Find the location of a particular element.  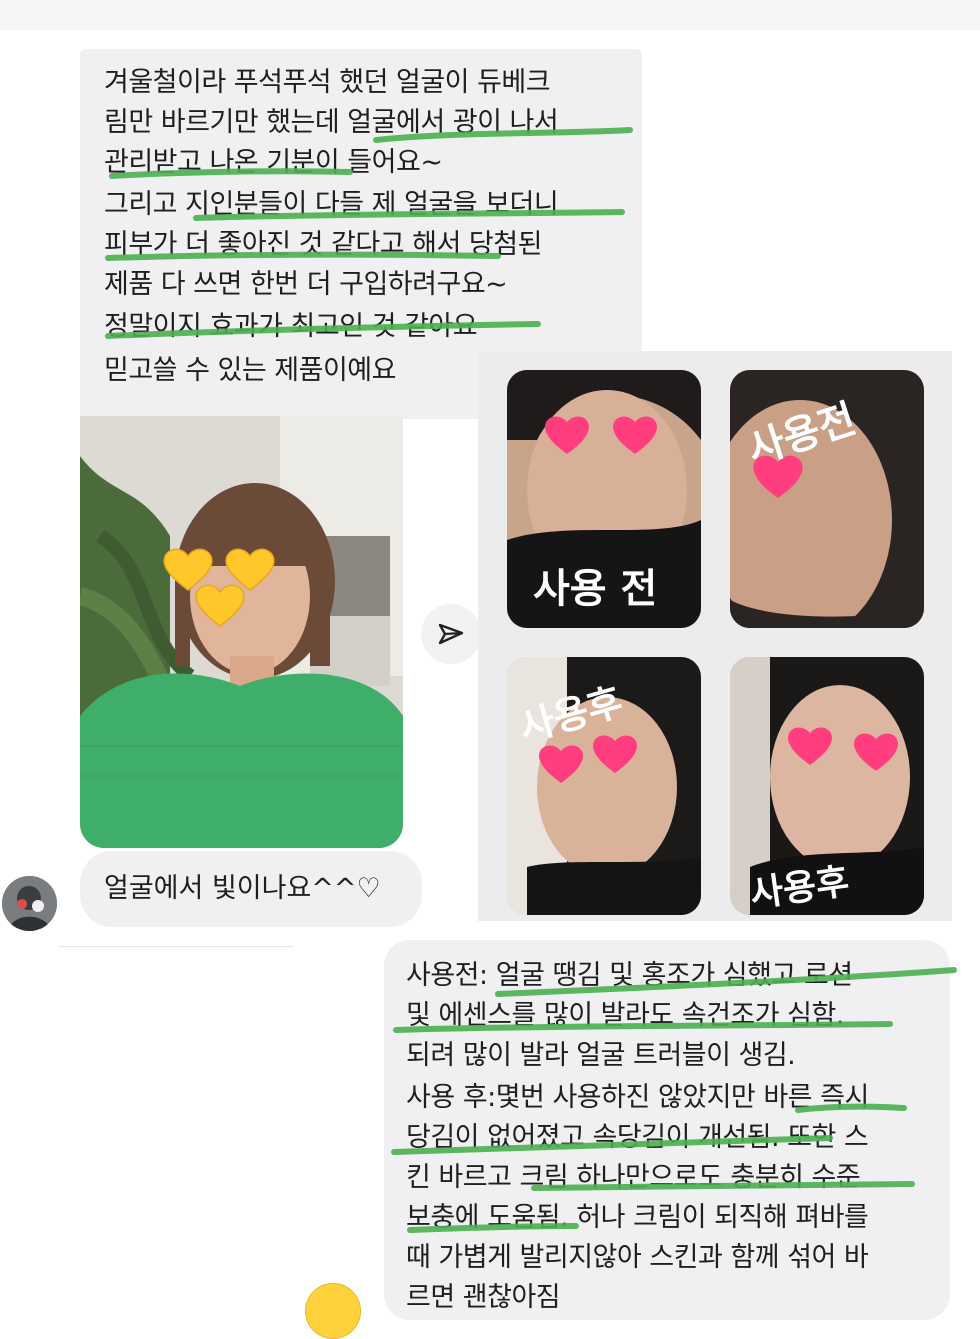

top-bar is located at coordinates (490, 15).